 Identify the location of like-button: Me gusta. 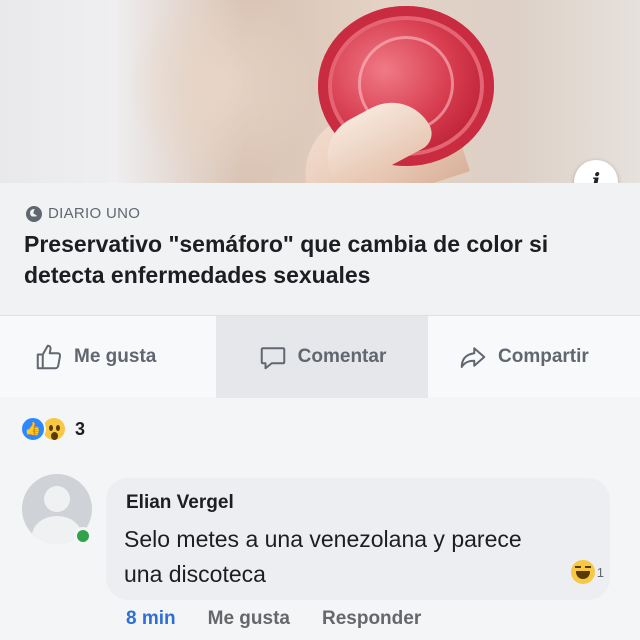
(95, 357).